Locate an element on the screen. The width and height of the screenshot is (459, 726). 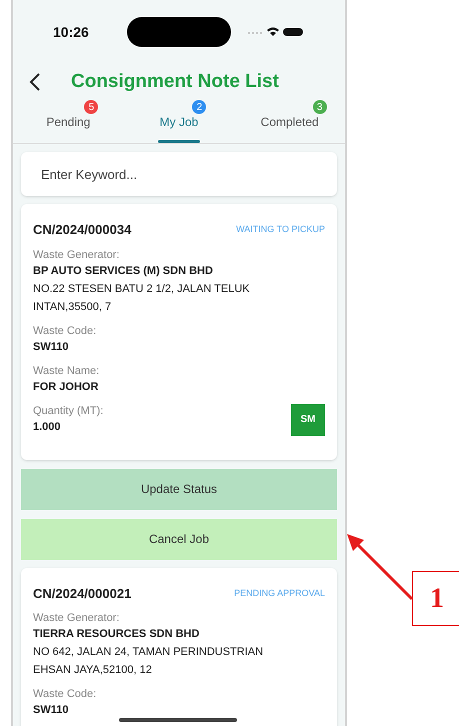
annotation-number: 1 is located at coordinates (437, 599).